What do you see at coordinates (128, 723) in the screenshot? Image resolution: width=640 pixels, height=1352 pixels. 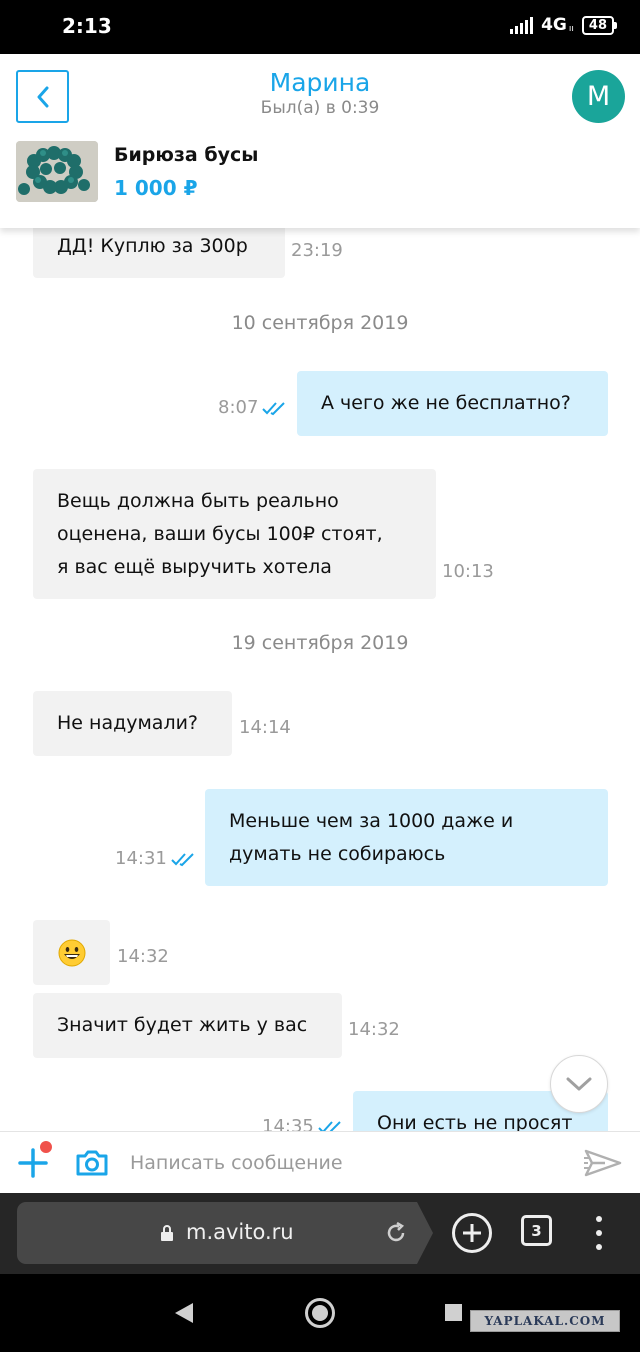 I see `message-text: Не надумали?` at bounding box center [128, 723].